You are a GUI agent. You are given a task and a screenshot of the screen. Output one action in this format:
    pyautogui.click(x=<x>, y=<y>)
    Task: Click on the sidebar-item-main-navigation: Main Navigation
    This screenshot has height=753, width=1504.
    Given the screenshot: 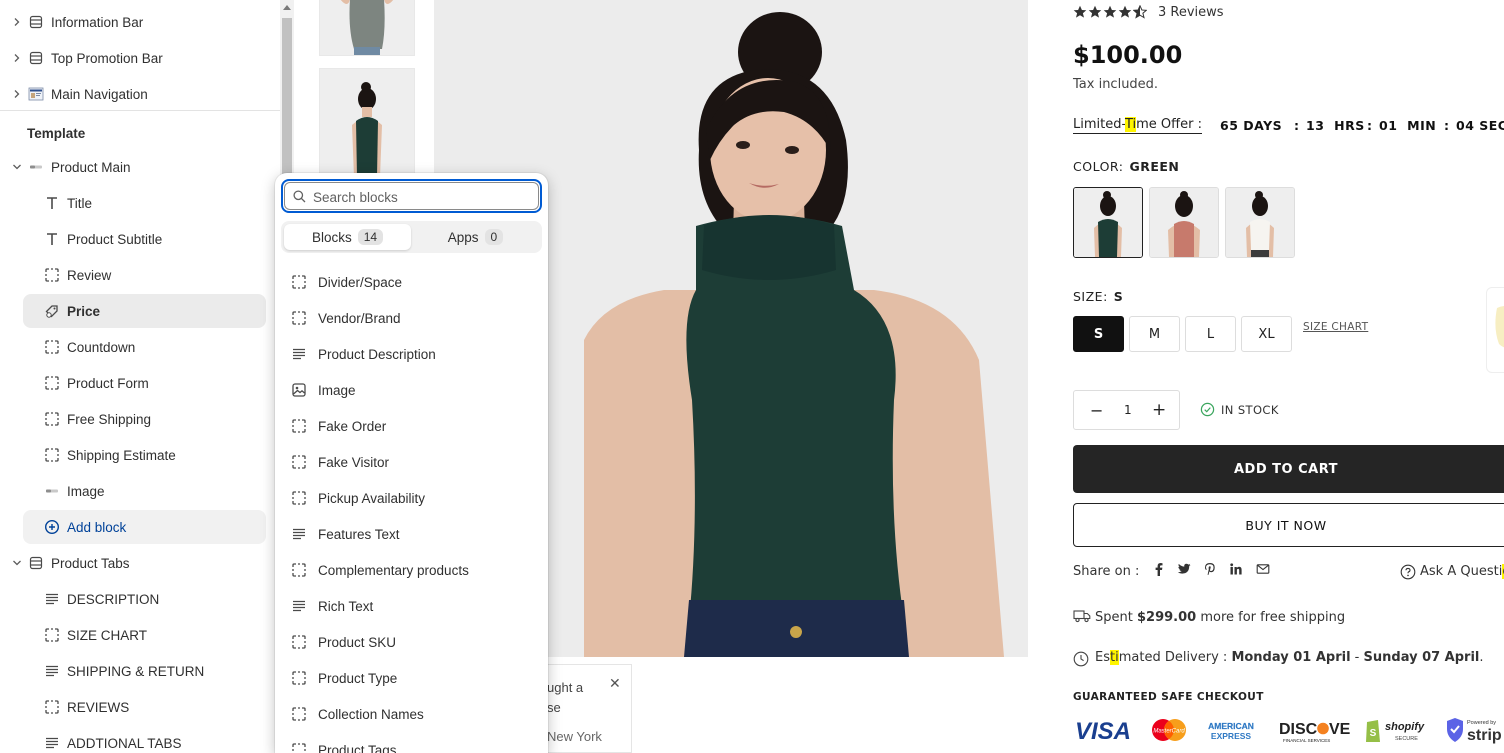 What is the action you would take?
    pyautogui.click(x=139, y=94)
    